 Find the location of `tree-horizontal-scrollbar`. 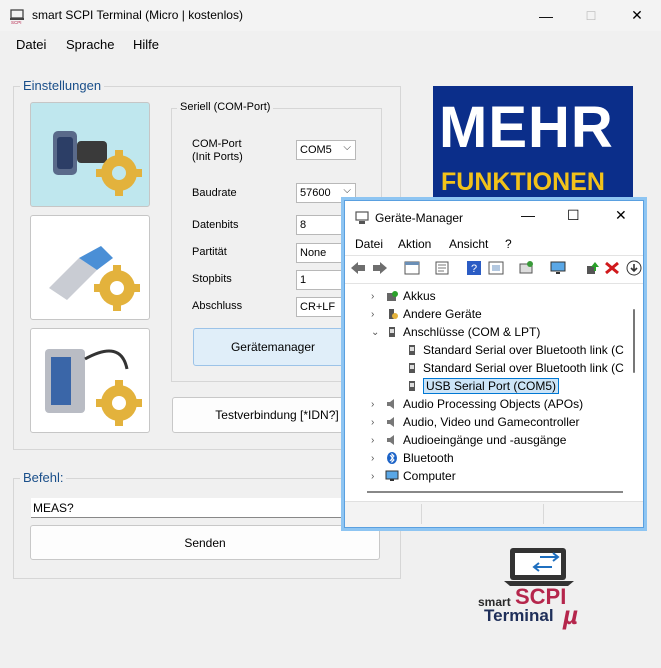

tree-horizontal-scrollbar is located at coordinates (495, 492).